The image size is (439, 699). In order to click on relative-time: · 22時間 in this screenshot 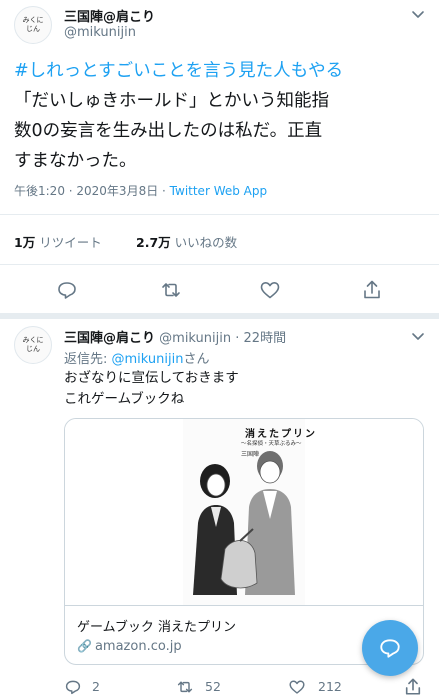, I will do `click(260, 338)`.